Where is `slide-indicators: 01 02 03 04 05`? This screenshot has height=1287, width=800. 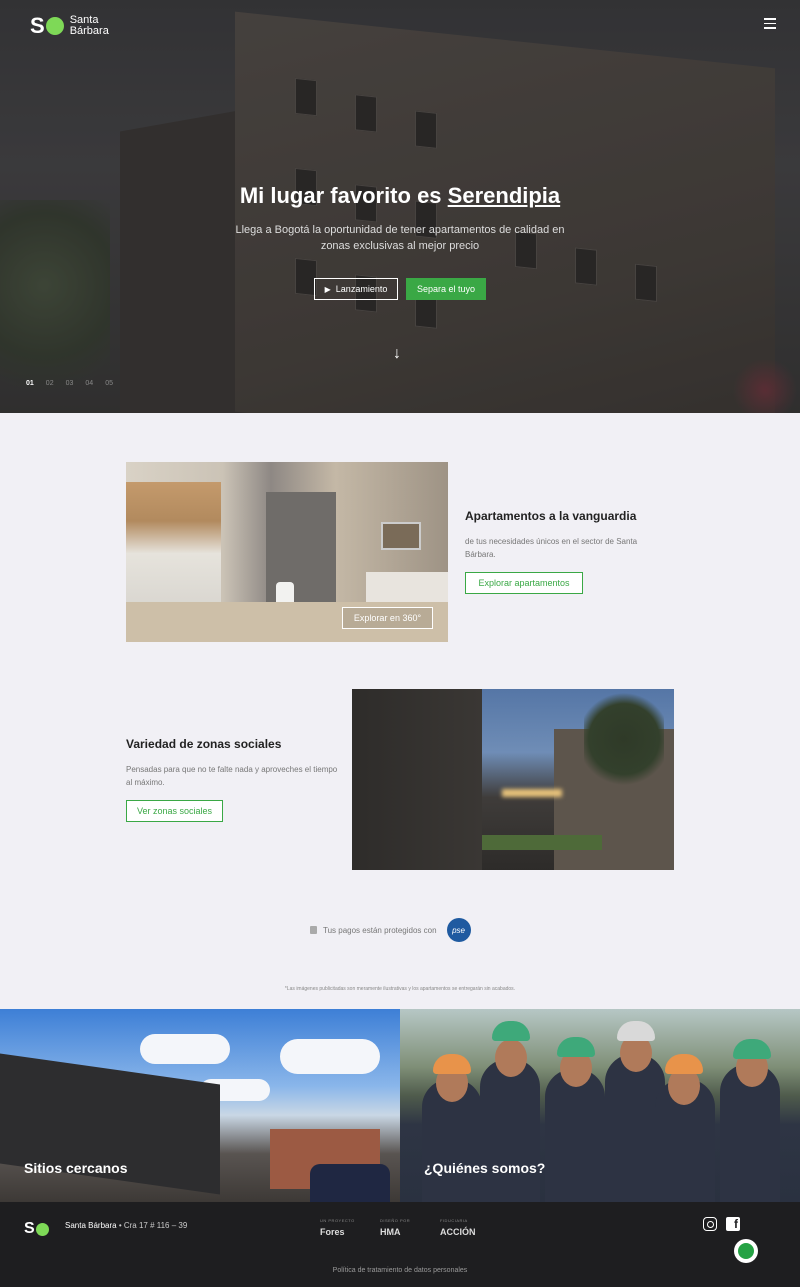
slide-indicators: 01 02 03 04 05 is located at coordinates (69, 383).